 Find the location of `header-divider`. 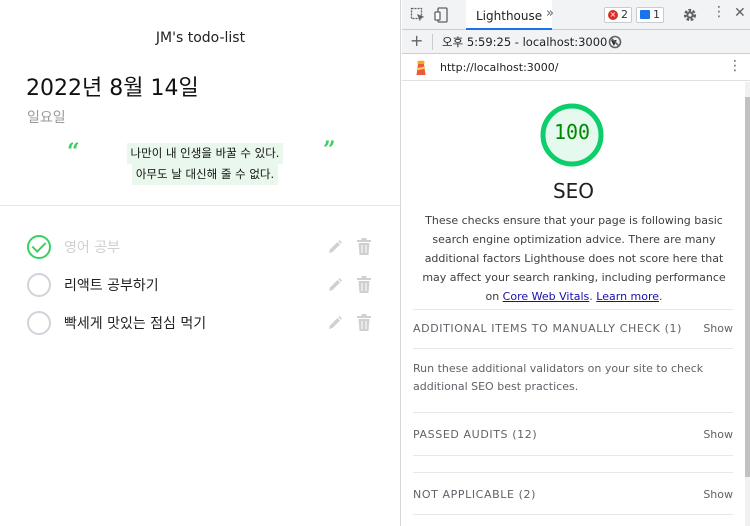

header-divider is located at coordinates (200, 205).